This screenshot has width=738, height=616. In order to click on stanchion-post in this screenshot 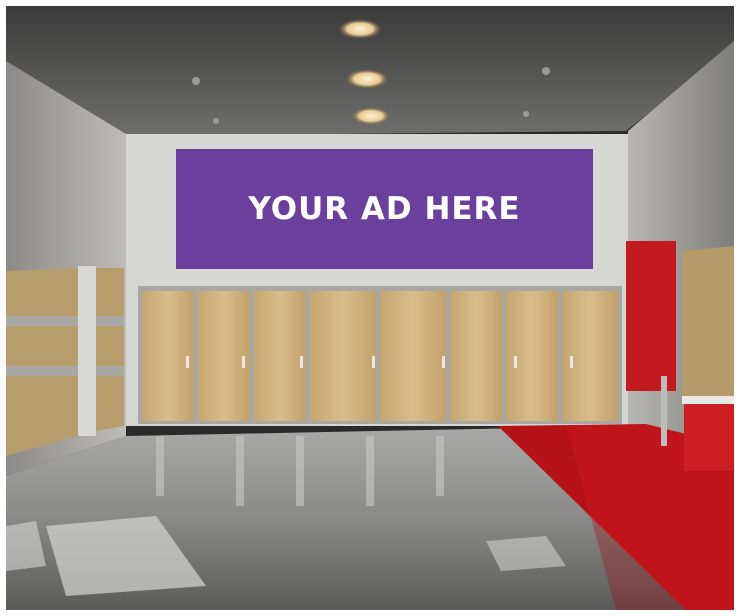, I will do `click(664, 411)`.